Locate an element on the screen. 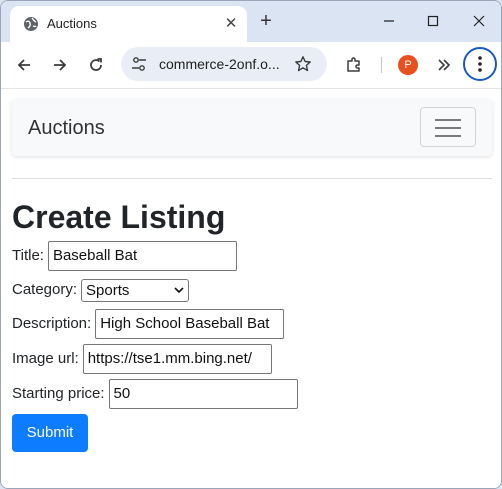 Image resolution: width=502 pixels, height=489 pixels. image-url-label: Image url: is located at coordinates (45, 358).